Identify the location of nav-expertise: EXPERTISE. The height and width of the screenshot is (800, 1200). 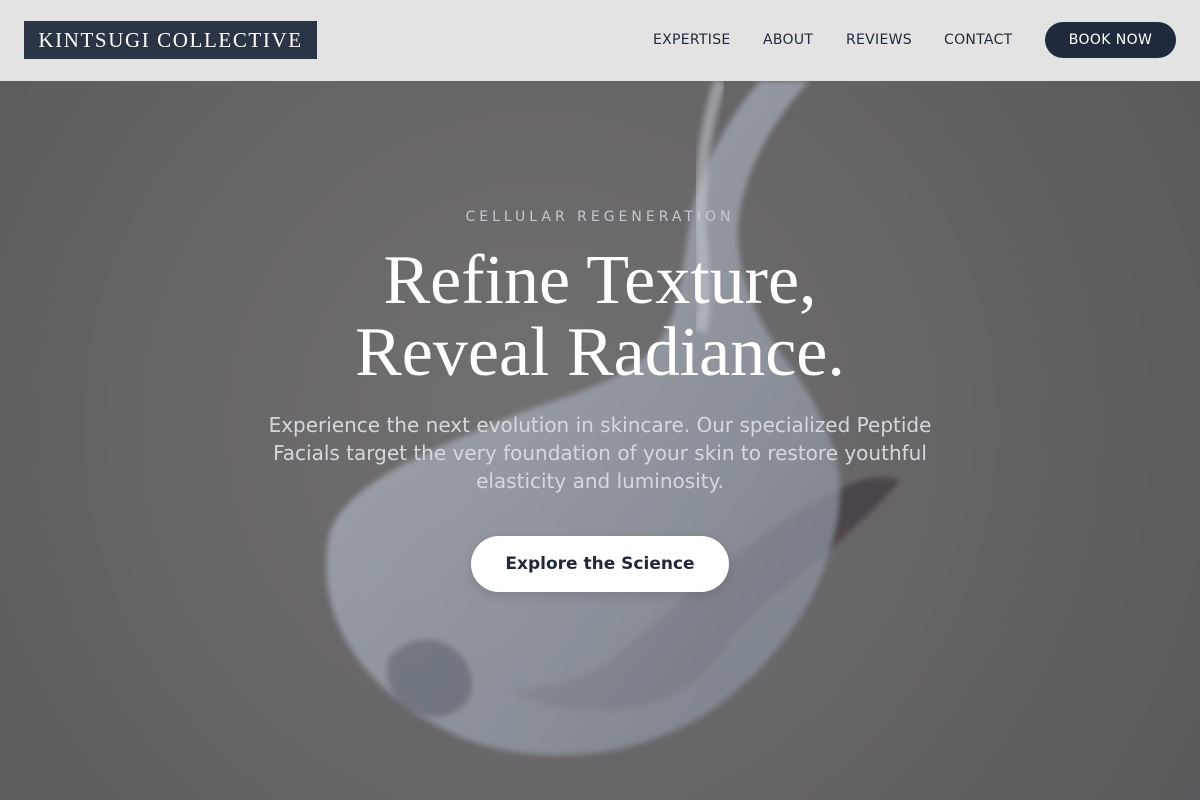
(692, 40).